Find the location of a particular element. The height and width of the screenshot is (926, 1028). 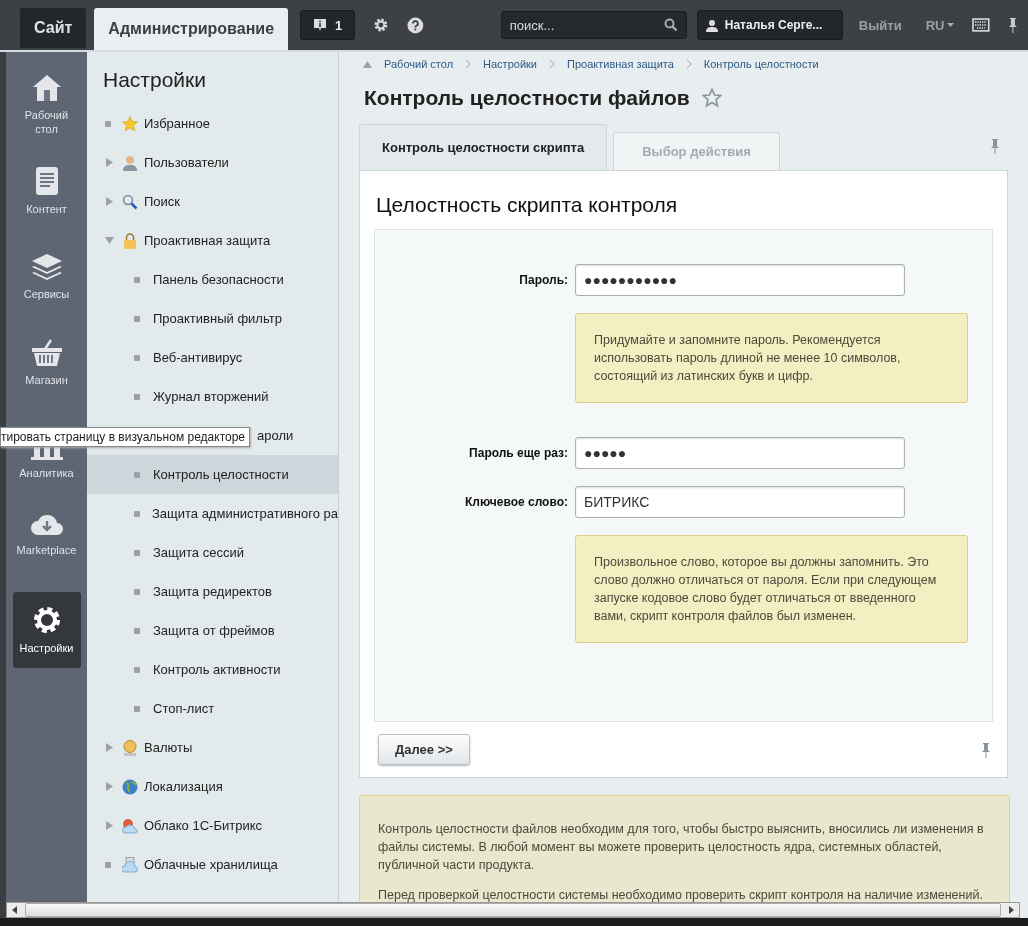

rail-item: Настройки is located at coordinates (46, 630).